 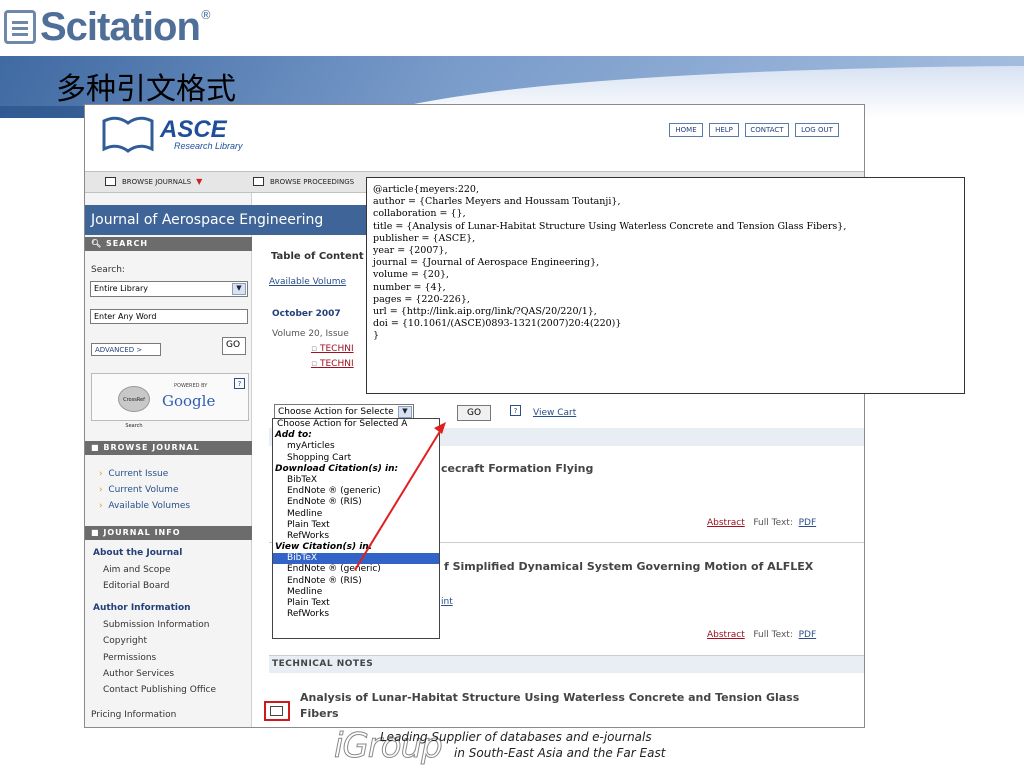 What do you see at coordinates (767, 130) in the screenshot?
I see `contact-button: CONTACT` at bounding box center [767, 130].